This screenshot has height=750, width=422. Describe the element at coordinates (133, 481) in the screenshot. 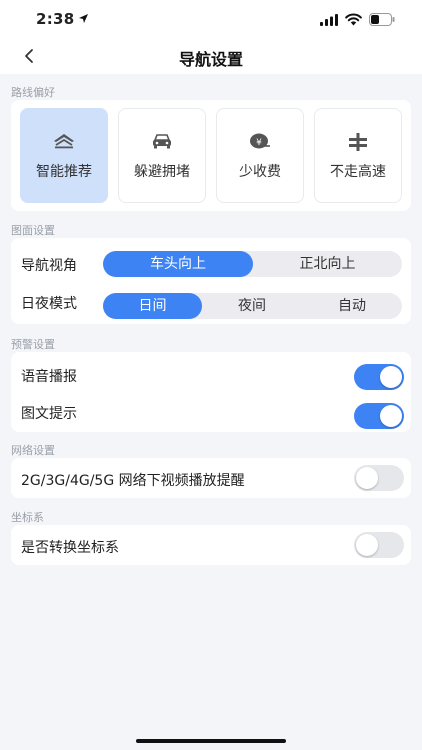

I see `video-playback-alert-label: 2G/3G/4G/5G 网络下视频播放提醒` at that location.